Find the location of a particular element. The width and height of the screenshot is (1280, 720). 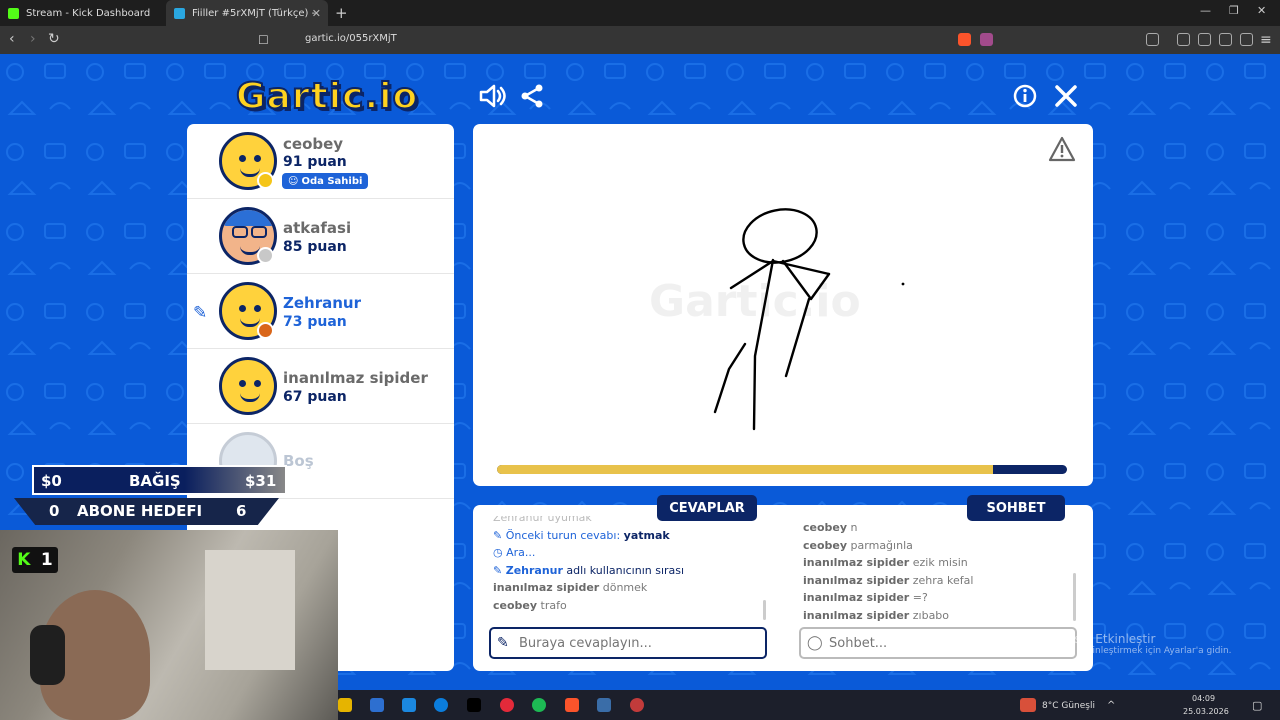

report-warning-icon is located at coordinates (1062, 151).